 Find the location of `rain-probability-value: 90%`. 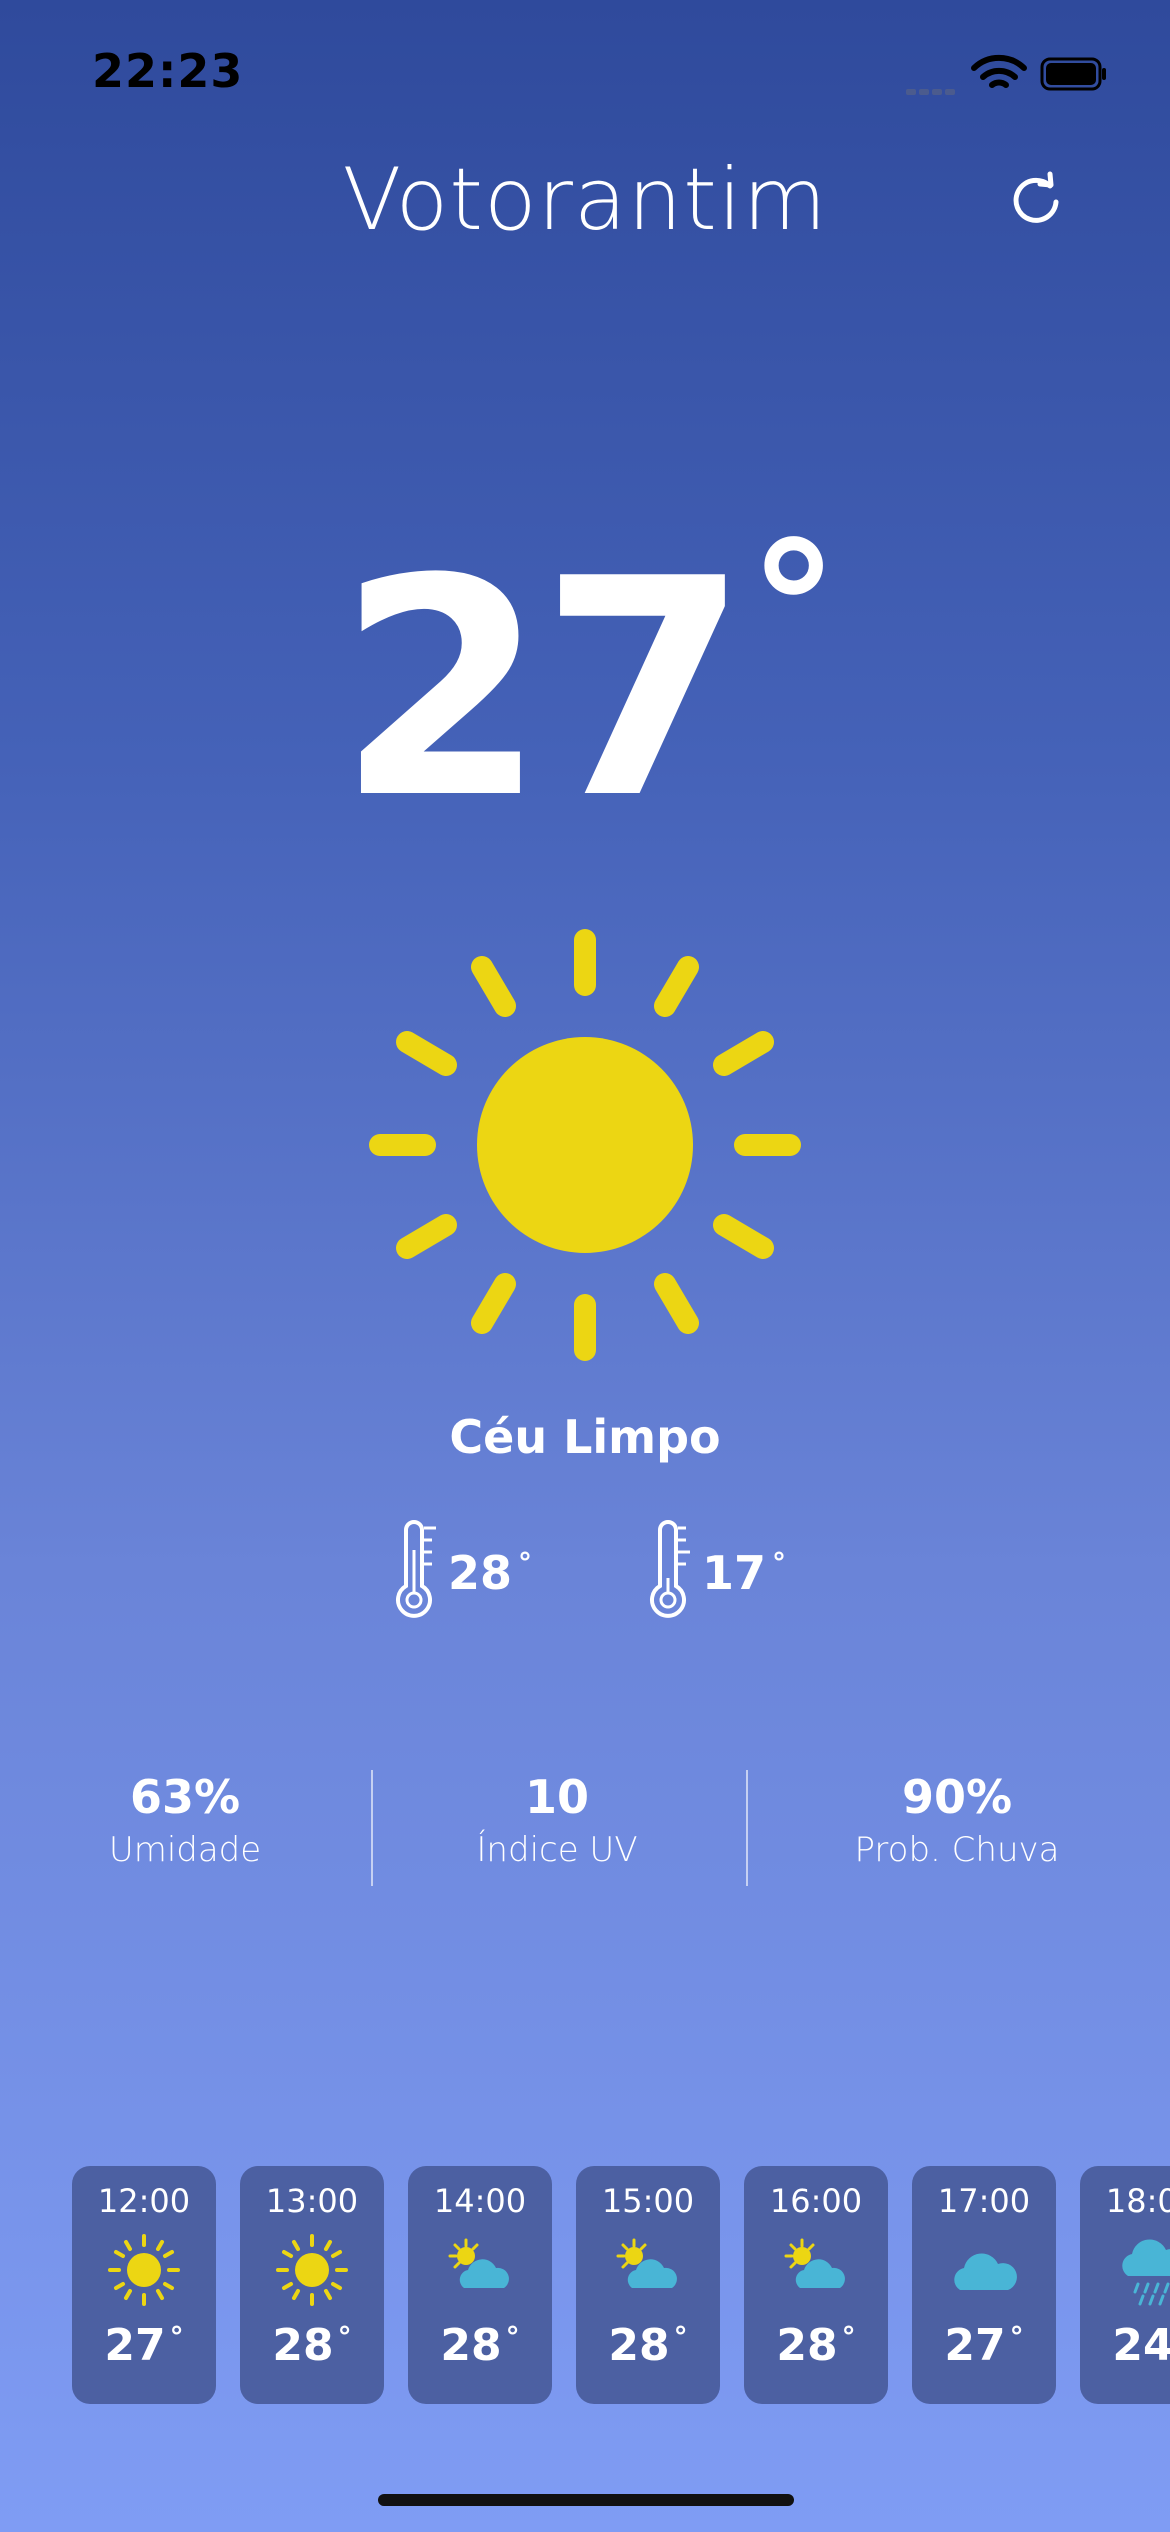

rain-probability-value: 90% is located at coordinates (957, 1797).